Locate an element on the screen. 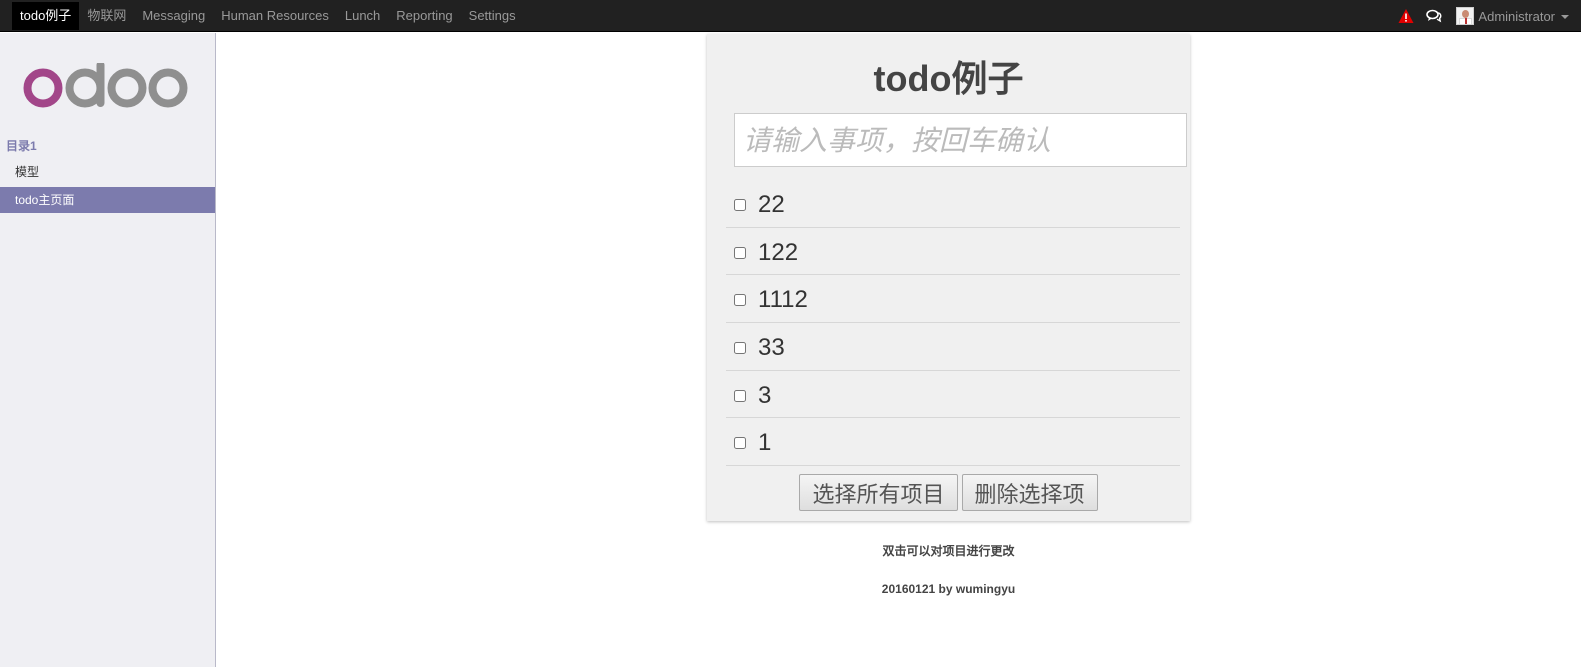 The height and width of the screenshot is (667, 1581). top-menu-todo: todo例子 is located at coordinates (46, 16).